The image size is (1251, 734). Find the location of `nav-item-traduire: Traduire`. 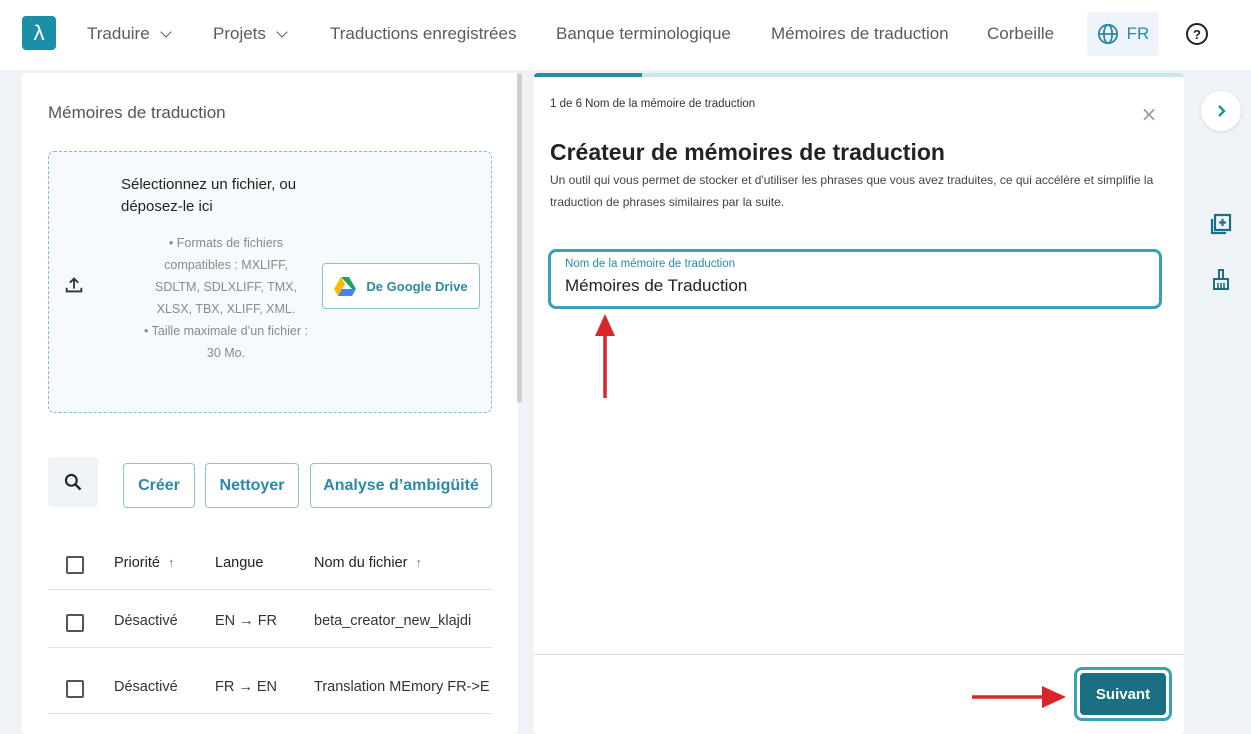

nav-item-traduire: Traduire is located at coordinates (129, 34).